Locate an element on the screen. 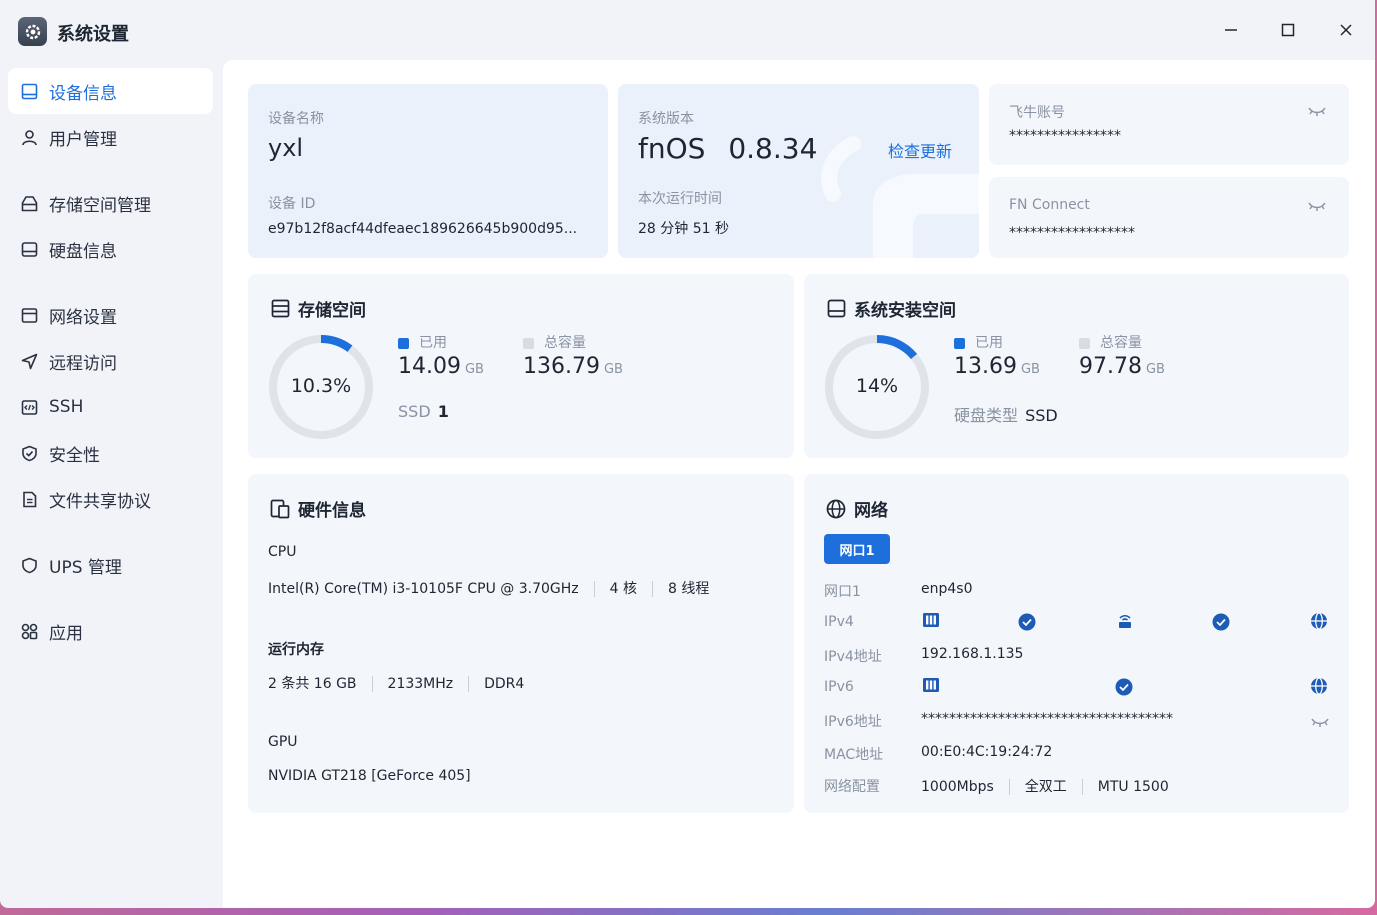  sidebar-item-users: 用户管理 is located at coordinates (110, 137).